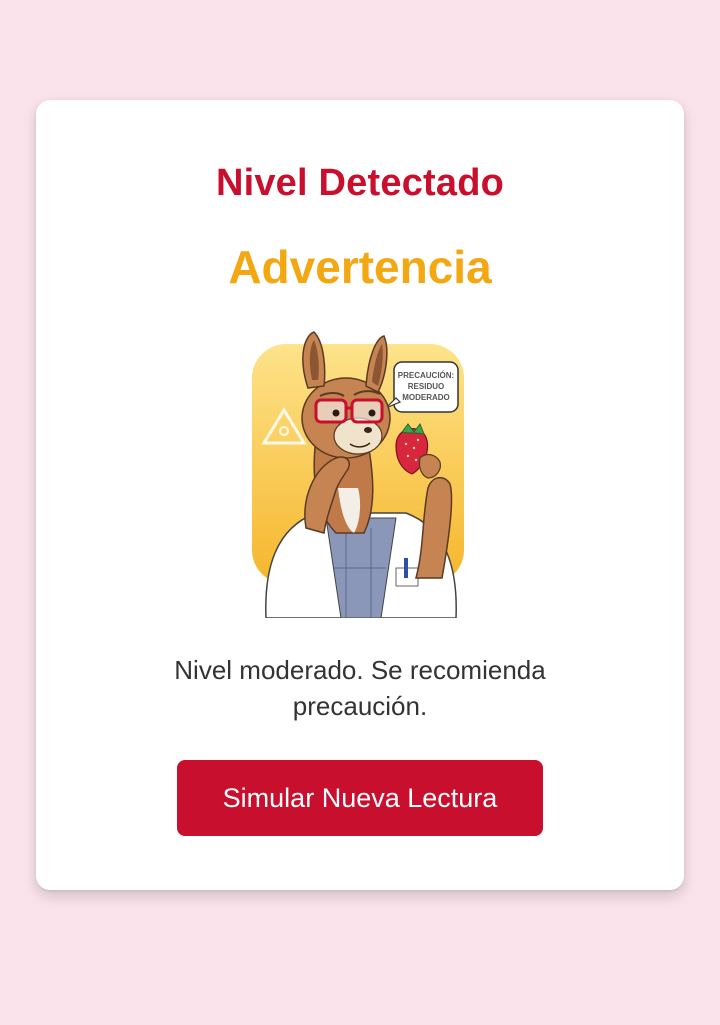  What do you see at coordinates (360, 798) in the screenshot?
I see `simulate-new-reading-button: Simular Nueva Lectura` at bounding box center [360, 798].